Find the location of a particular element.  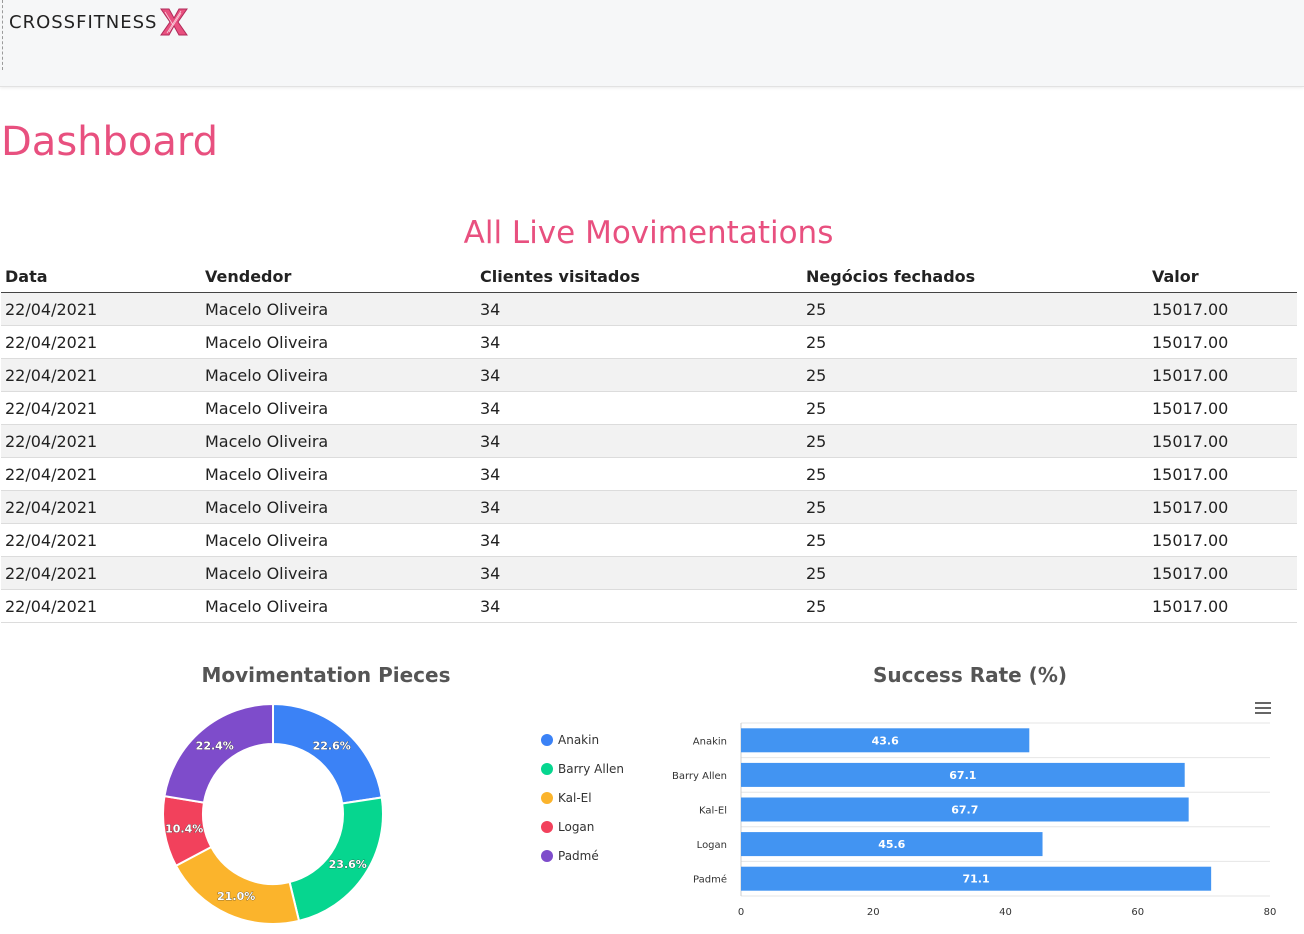

legend-label: Padmé is located at coordinates (578, 855).